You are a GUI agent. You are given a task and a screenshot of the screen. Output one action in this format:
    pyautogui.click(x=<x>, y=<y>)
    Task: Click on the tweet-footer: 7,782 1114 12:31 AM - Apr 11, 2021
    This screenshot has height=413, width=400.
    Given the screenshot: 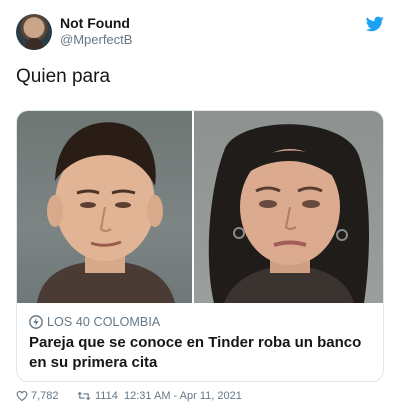 What is the action you would take?
    pyautogui.click(x=200, y=397)
    